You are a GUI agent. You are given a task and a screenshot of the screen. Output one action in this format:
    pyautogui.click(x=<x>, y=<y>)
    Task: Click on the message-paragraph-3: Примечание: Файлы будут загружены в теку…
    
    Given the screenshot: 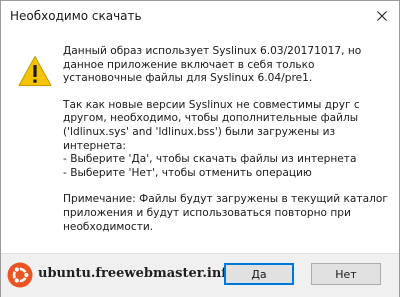 What is the action you would take?
    pyautogui.click(x=225, y=213)
    